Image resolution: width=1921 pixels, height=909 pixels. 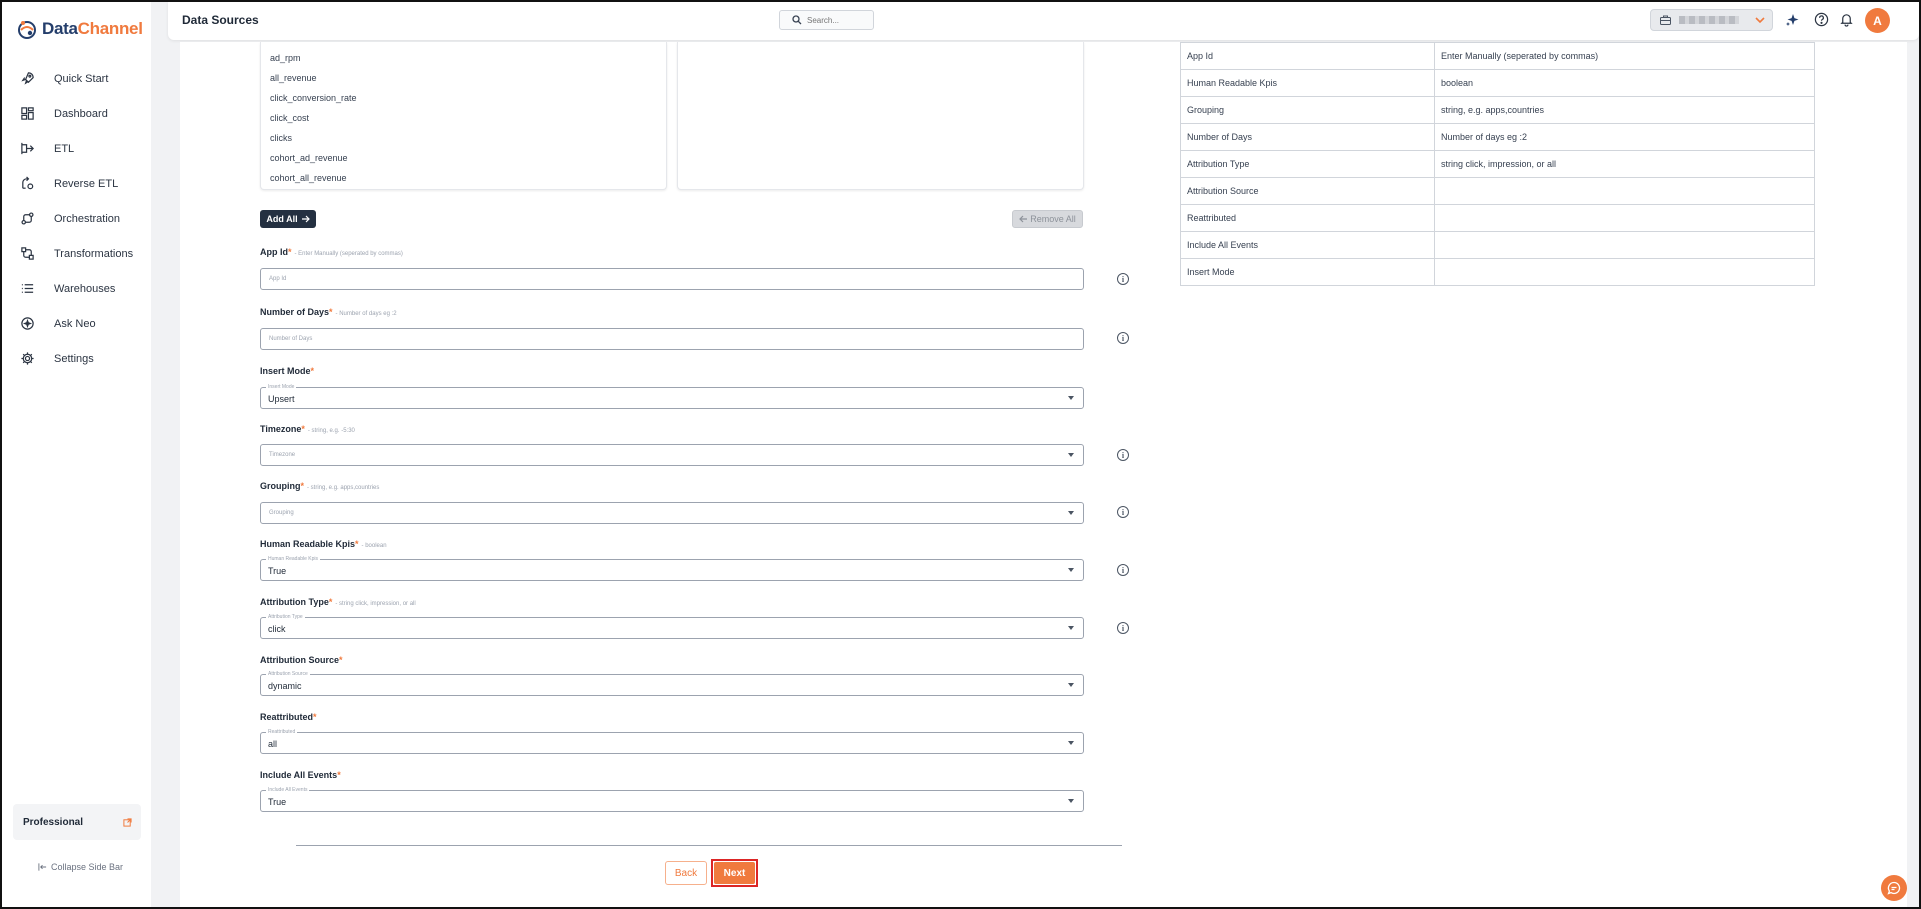 What do you see at coordinates (53, 822) in the screenshot?
I see `plan-label: Professional` at bounding box center [53, 822].